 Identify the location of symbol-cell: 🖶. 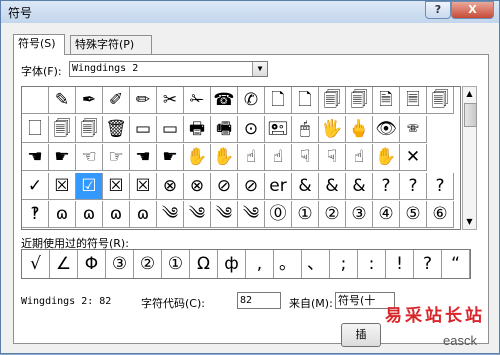
(197, 129).